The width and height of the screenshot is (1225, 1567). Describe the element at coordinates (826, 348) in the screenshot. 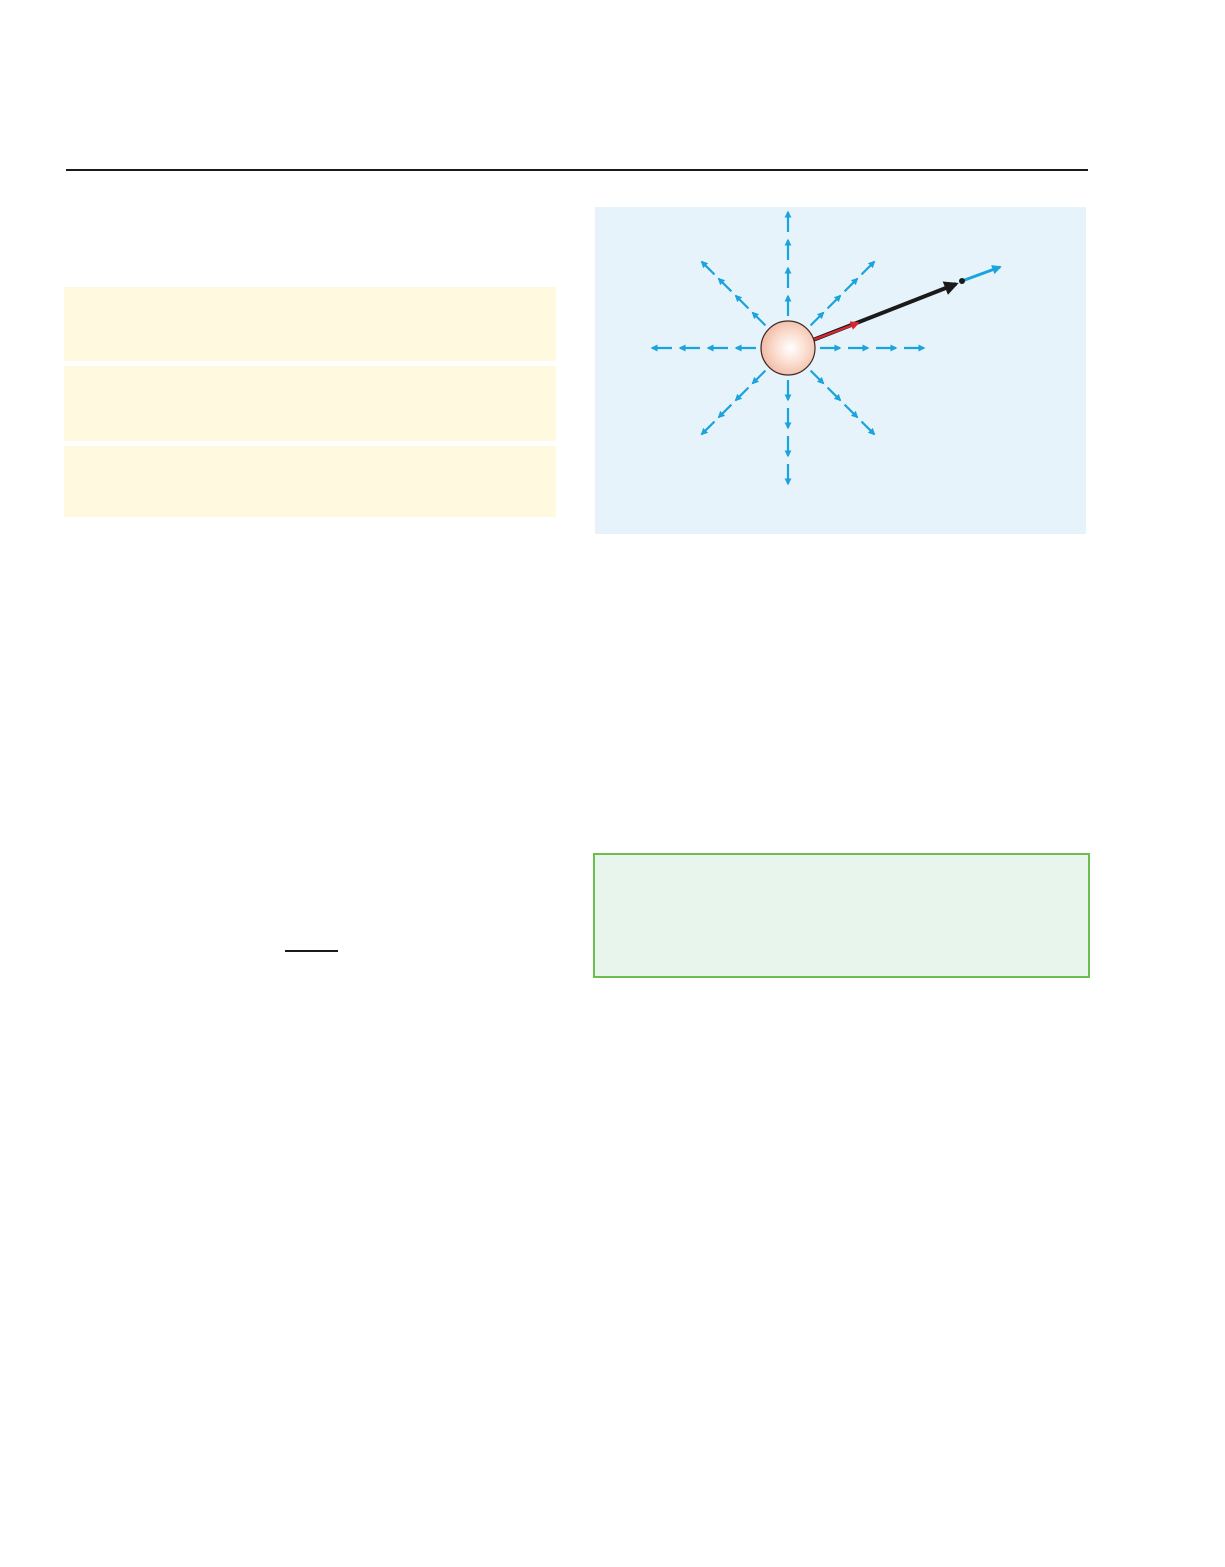

I see `radial-field-diagram` at that location.